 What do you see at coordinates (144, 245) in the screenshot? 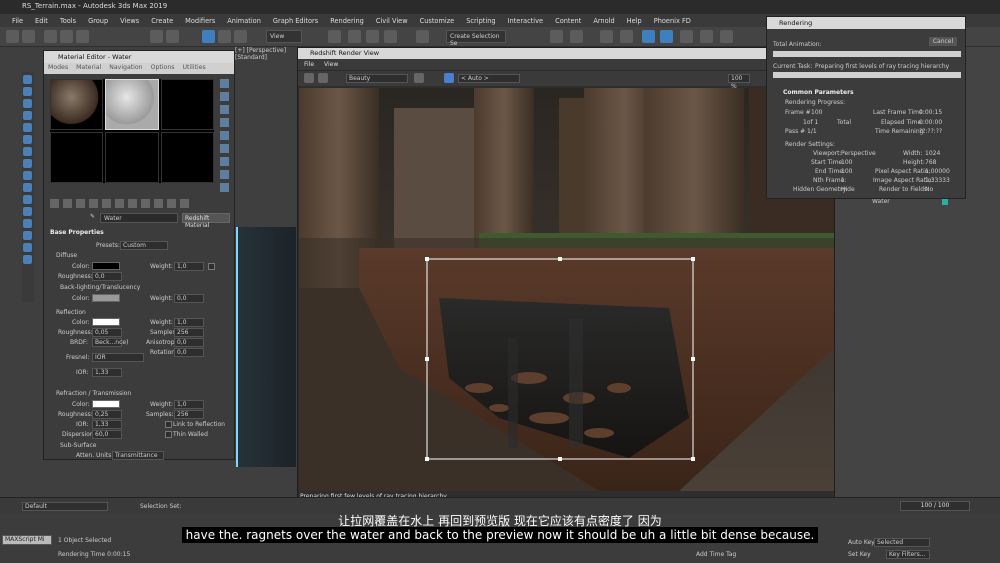
I see `presets-dropdown: Custom` at bounding box center [144, 245].